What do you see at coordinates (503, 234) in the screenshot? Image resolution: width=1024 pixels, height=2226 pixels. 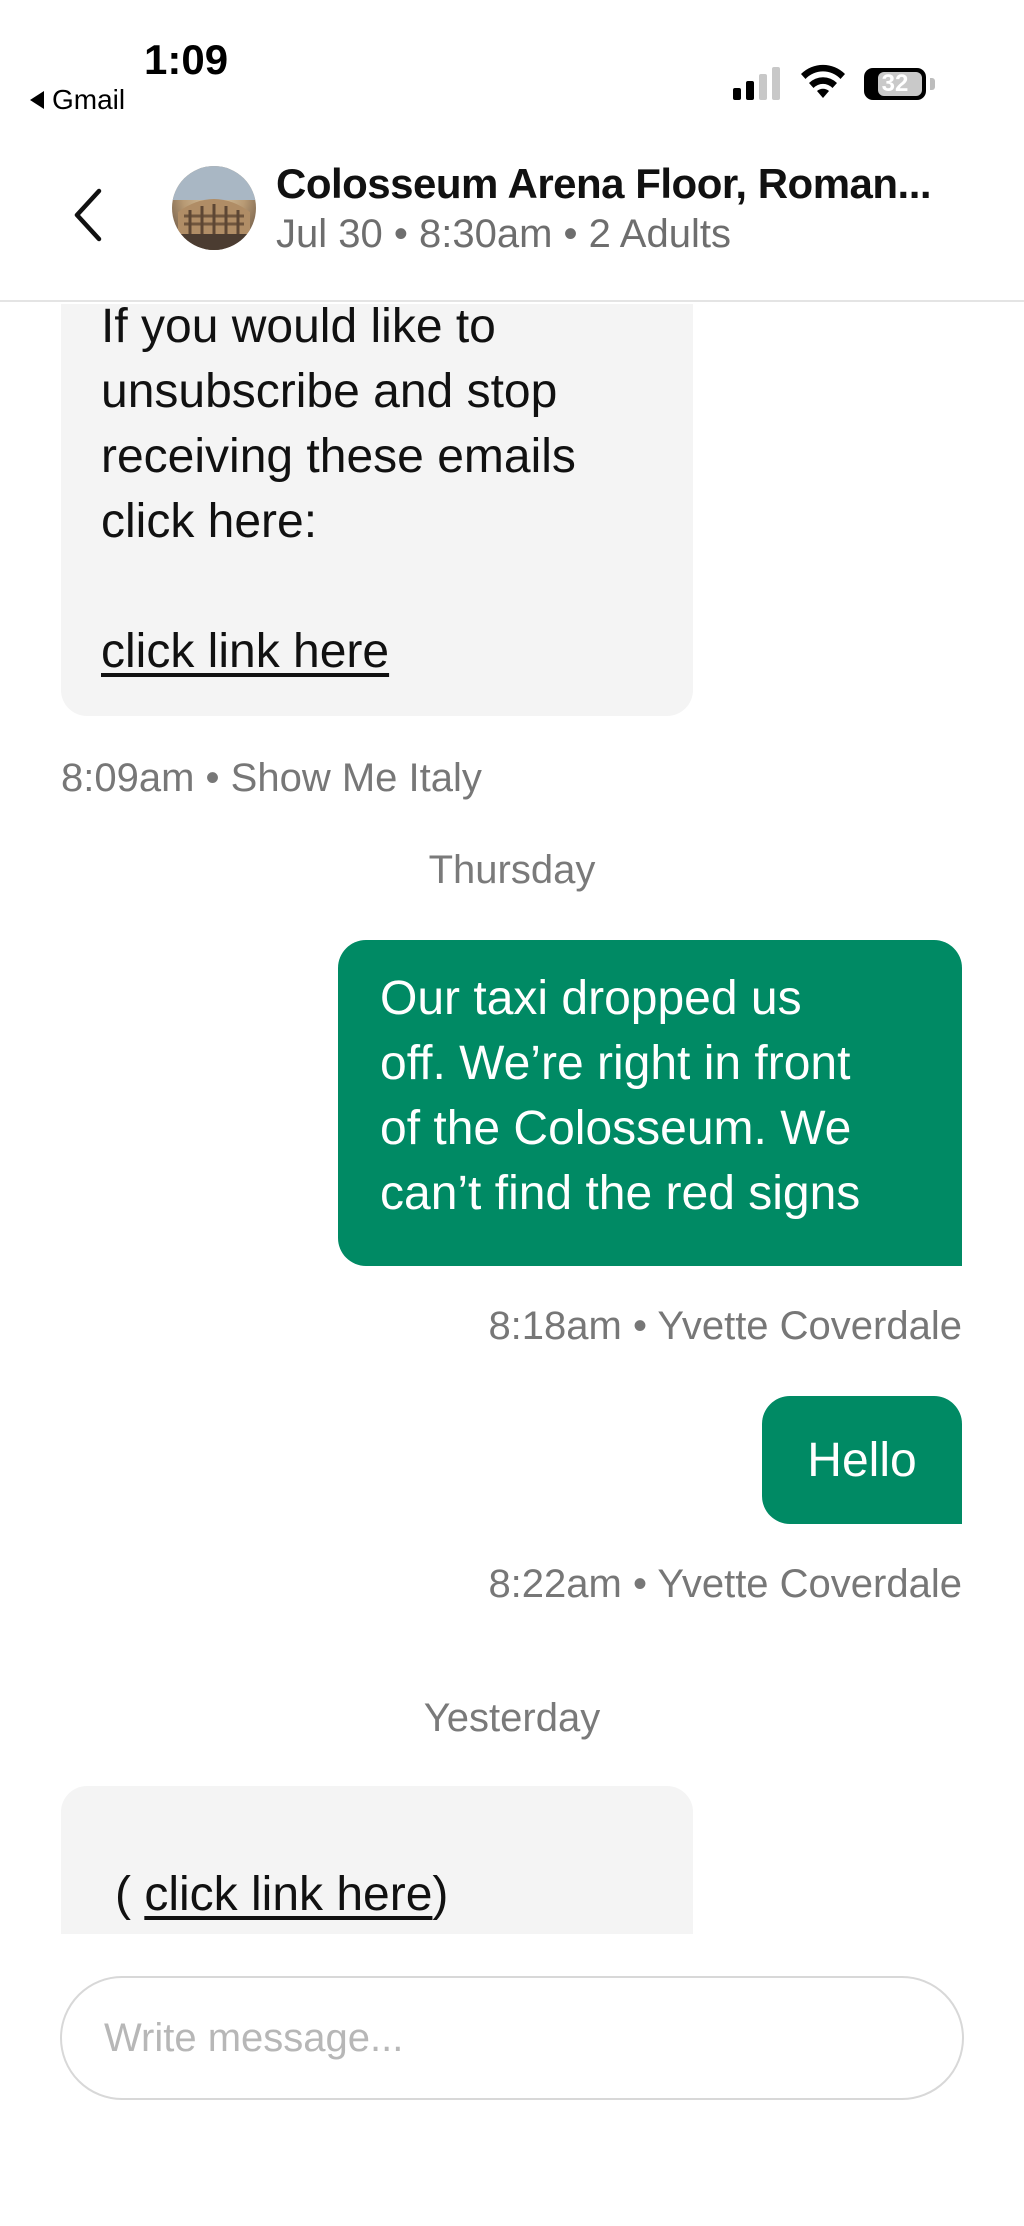 I see `tour-details: Jul 30 • 8:30am • 2 Adults` at bounding box center [503, 234].